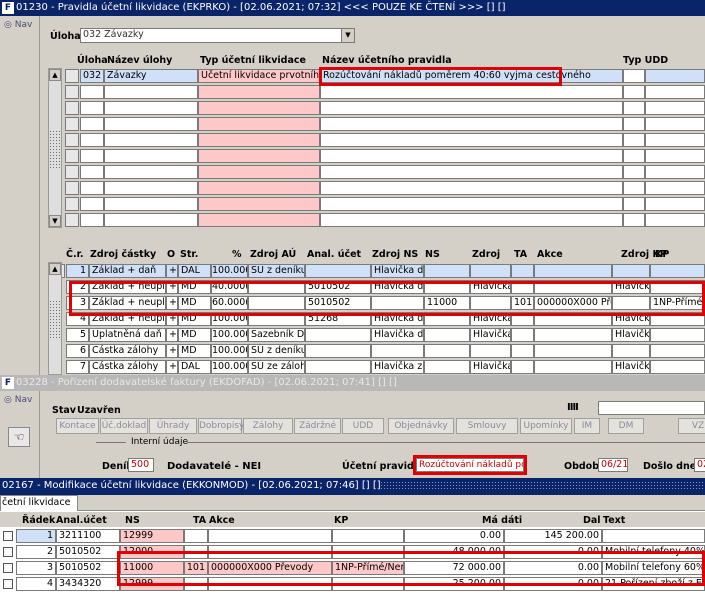 The image size is (705, 600). Describe the element at coordinates (691, 426) in the screenshot. I see `button-12: VZ` at that location.